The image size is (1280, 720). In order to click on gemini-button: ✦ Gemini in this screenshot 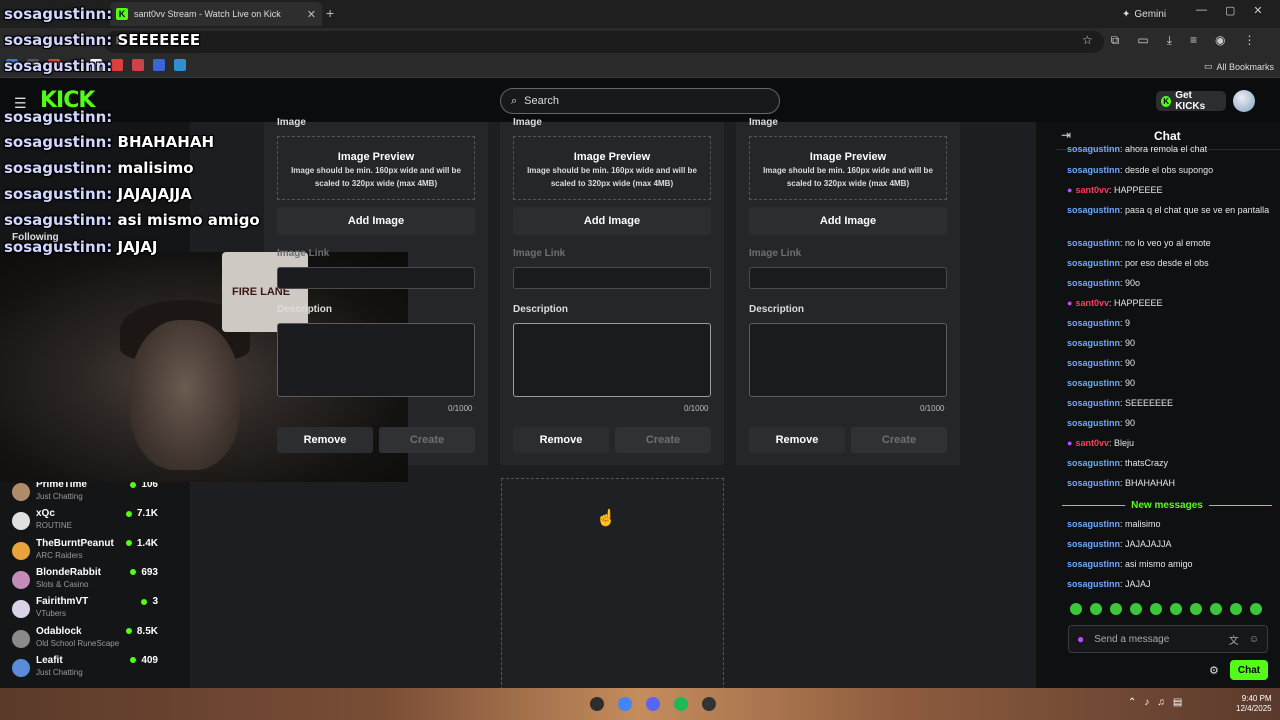, I will do `click(1144, 14)`.